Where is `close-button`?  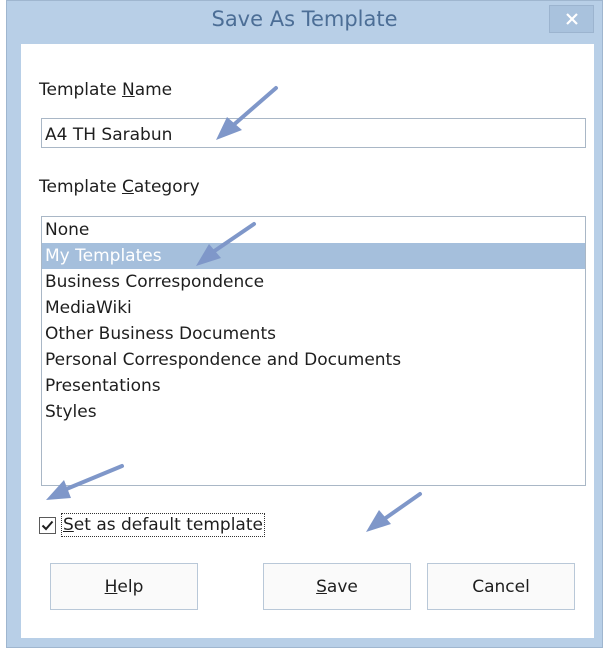 close-button is located at coordinates (571, 19).